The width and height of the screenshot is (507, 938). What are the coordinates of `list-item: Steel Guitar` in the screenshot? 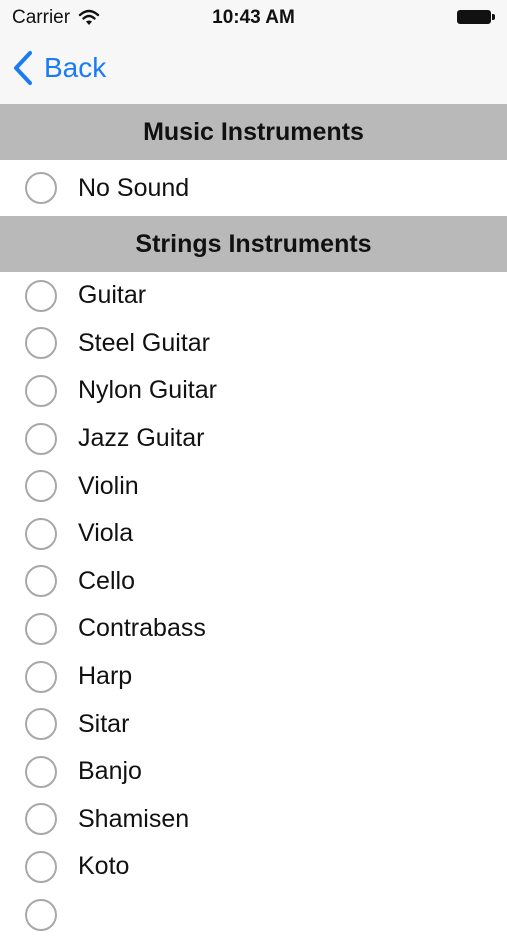 It's located at (253, 344).